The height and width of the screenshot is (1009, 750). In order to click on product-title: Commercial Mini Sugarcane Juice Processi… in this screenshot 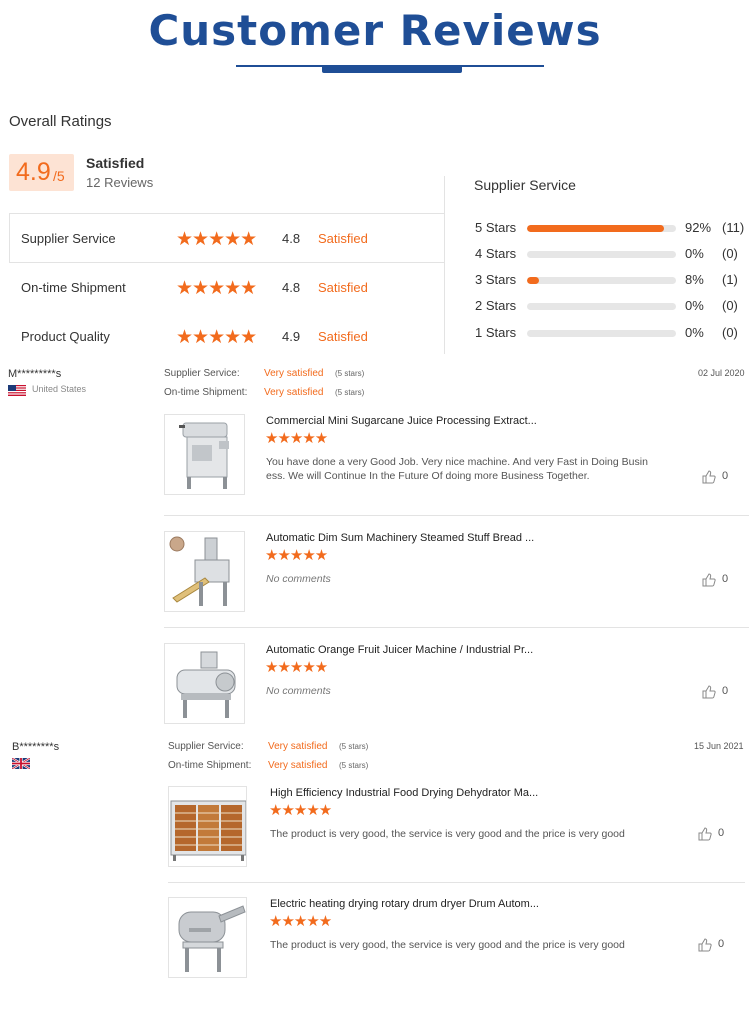, I will do `click(401, 421)`.